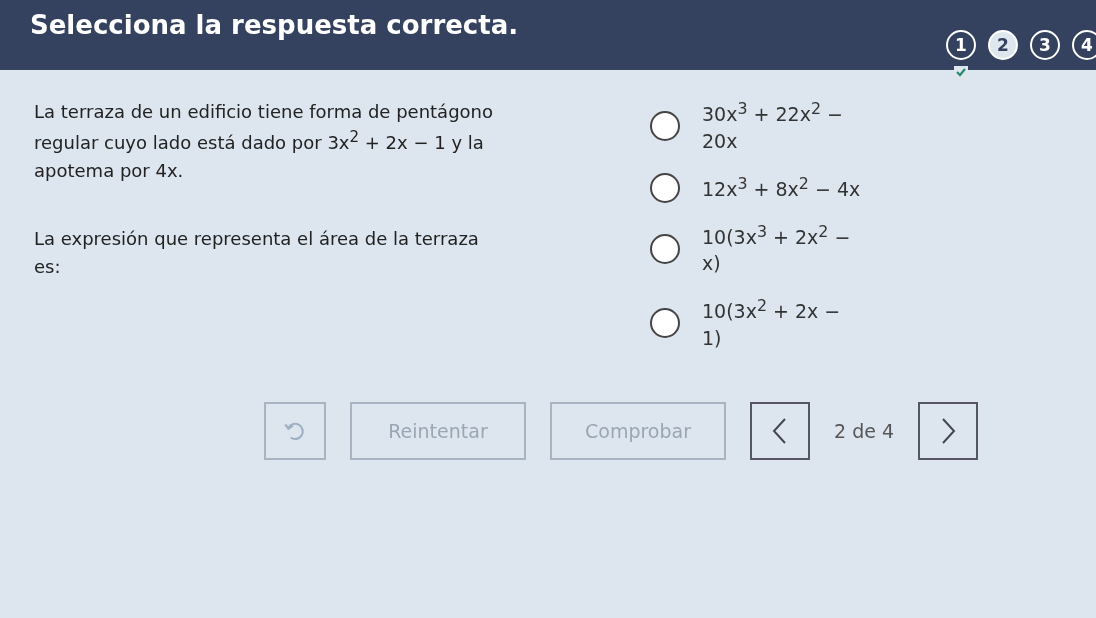  I want to click on answer-option: 30x$^{3}$ + 22x$^{2}$ − 20x, so click(782, 126).